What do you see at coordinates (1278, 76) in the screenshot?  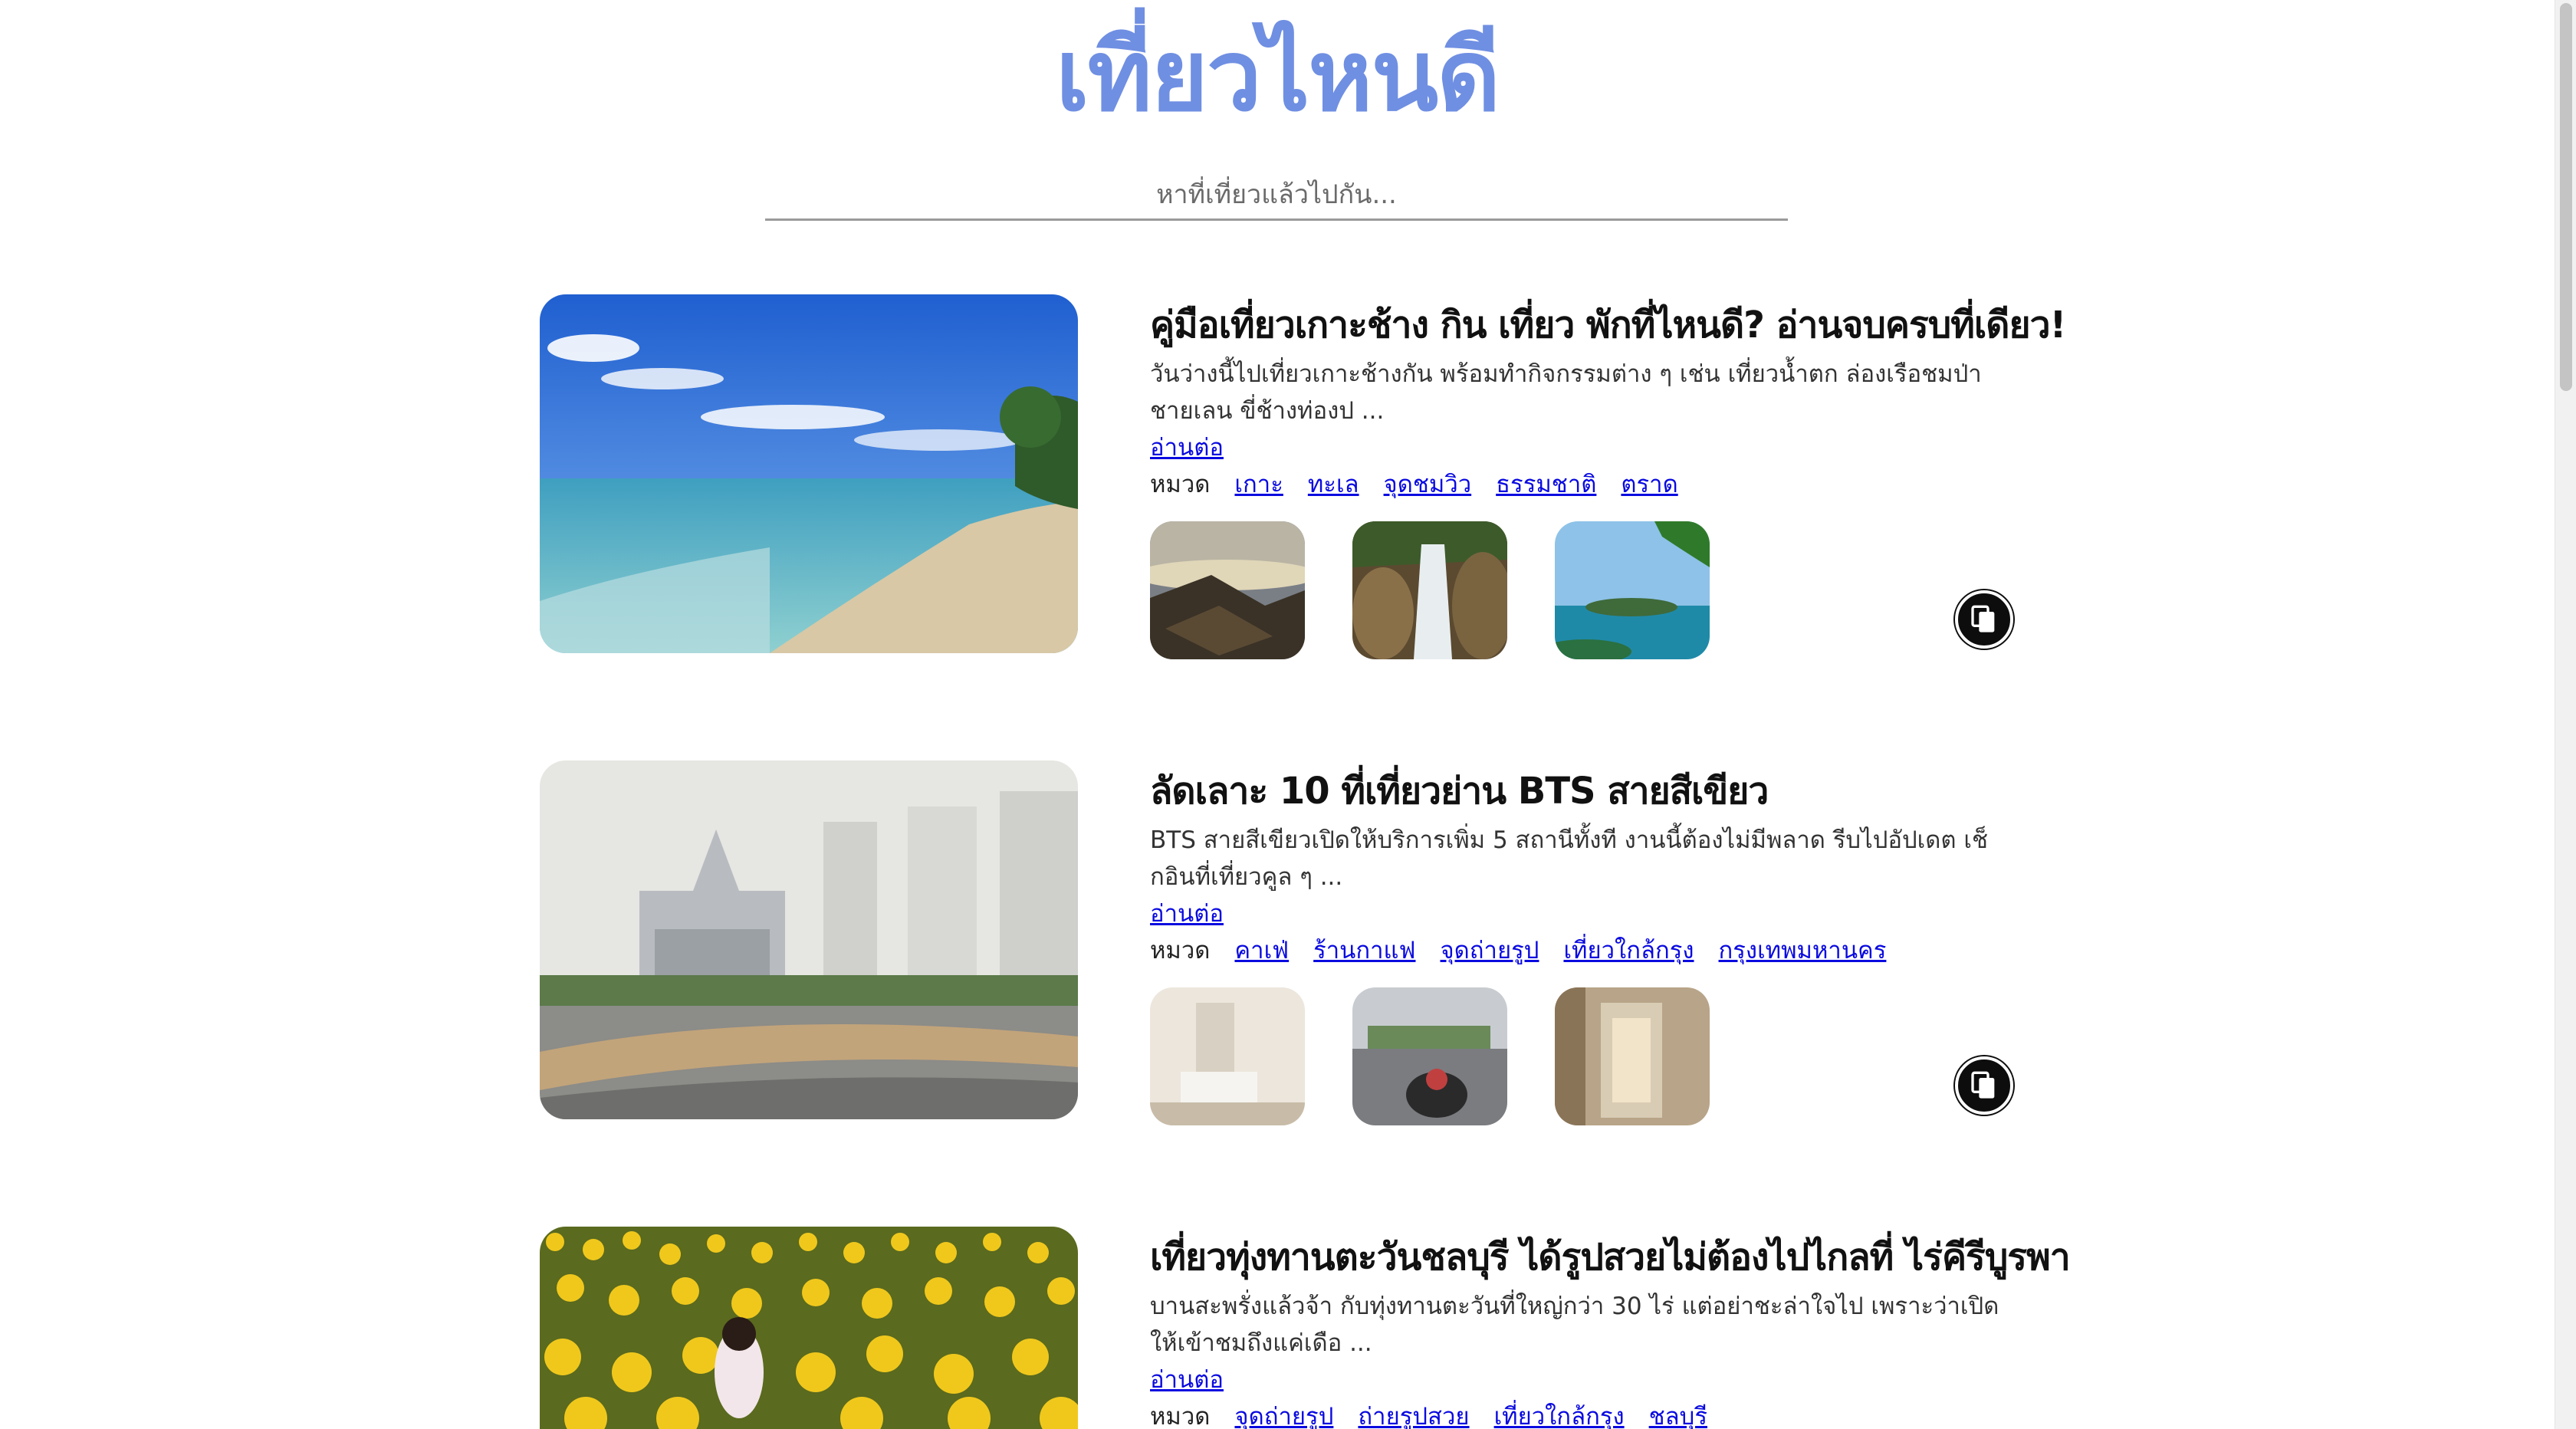 I see `site-title: เที่ยวไหนดี` at bounding box center [1278, 76].